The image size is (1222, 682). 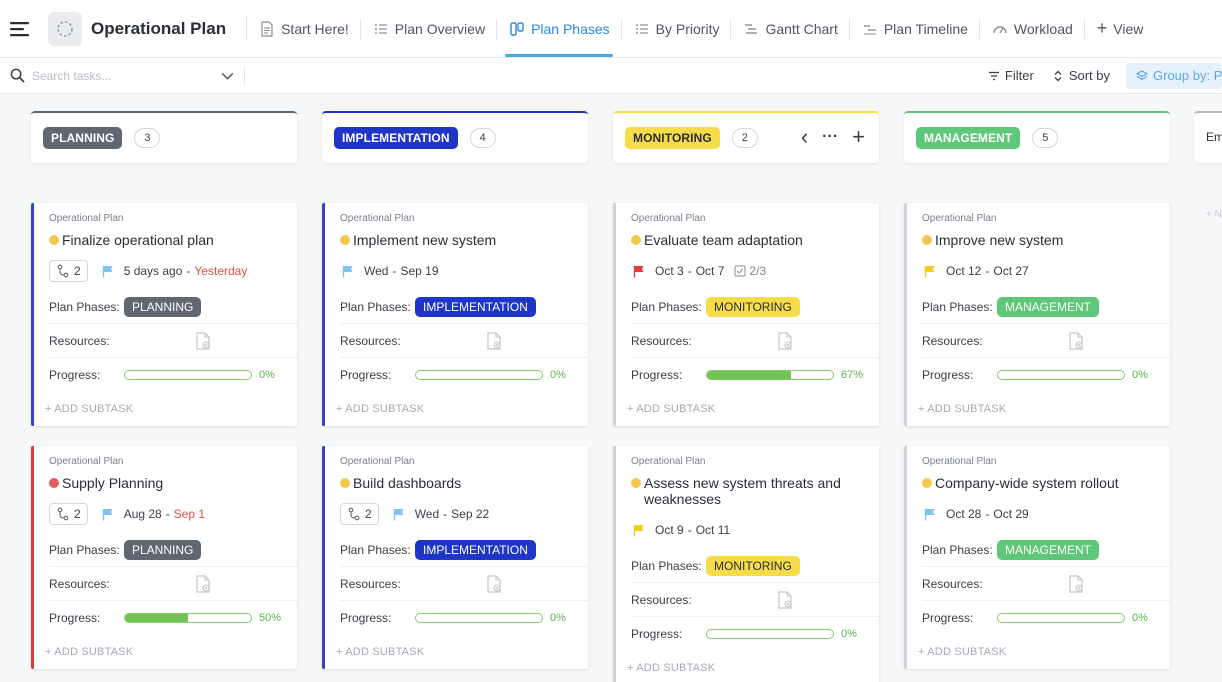 What do you see at coordinates (1081, 75) in the screenshot?
I see `sort-button: Sort by` at bounding box center [1081, 75].